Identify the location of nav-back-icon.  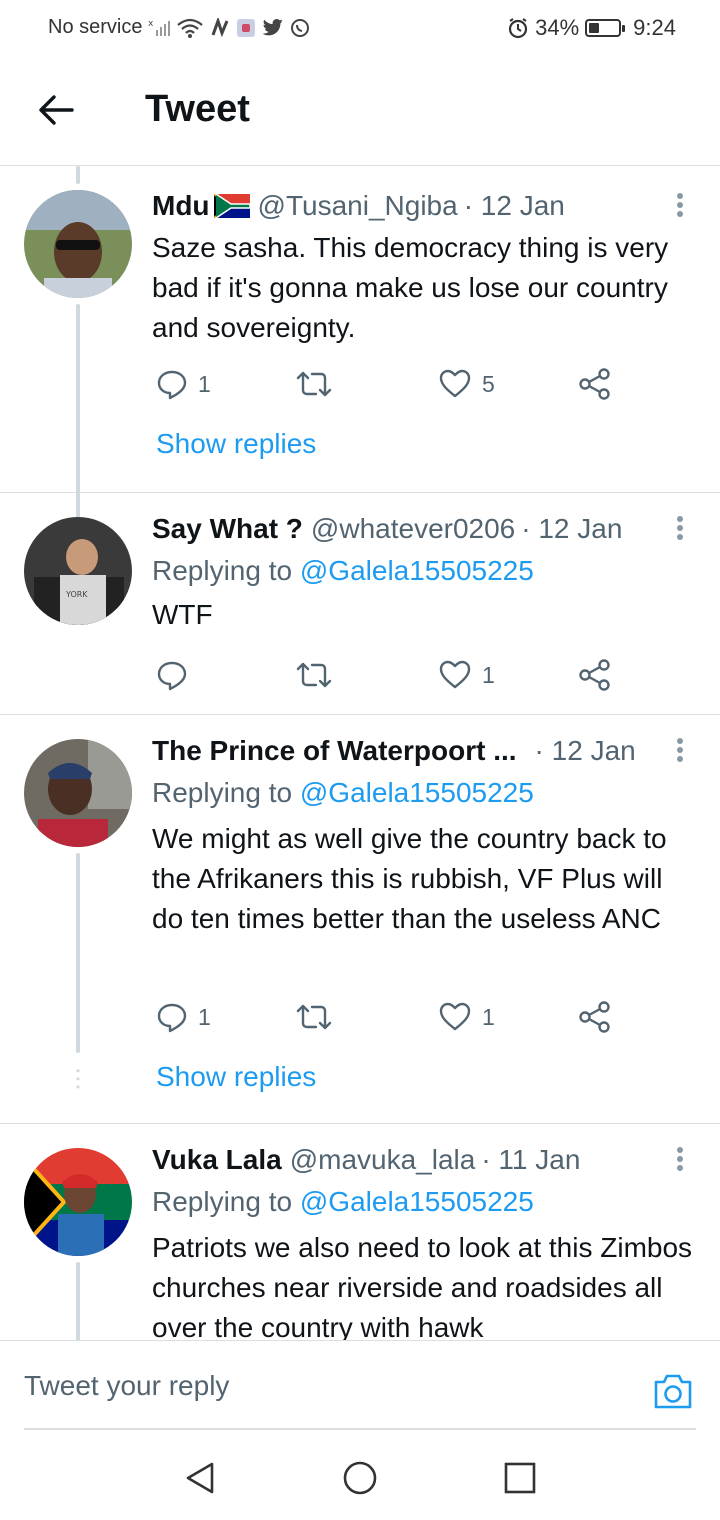
(200, 1478).